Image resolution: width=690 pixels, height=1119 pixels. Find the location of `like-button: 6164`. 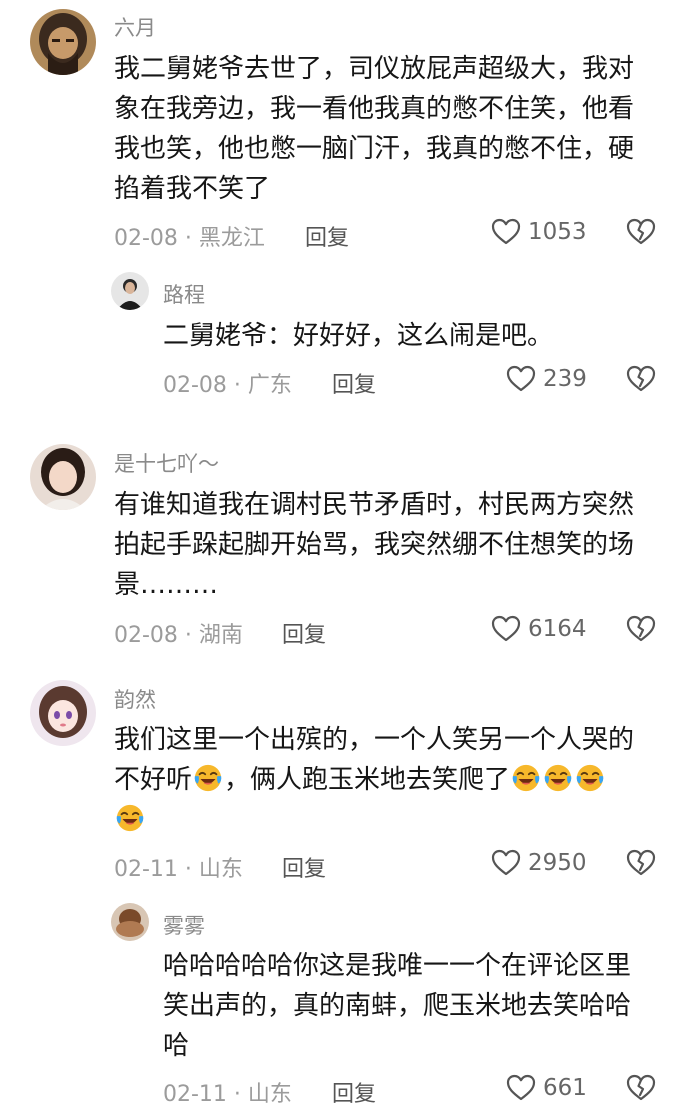

like-button: 6164 is located at coordinates (538, 629).